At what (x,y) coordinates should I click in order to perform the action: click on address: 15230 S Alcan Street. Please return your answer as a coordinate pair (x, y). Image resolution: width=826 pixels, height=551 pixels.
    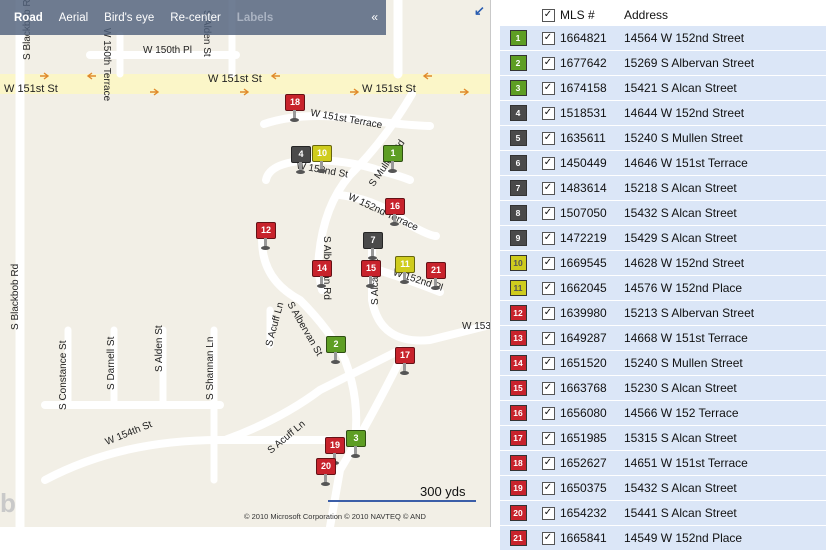
    Looking at the image, I should click on (725, 388).